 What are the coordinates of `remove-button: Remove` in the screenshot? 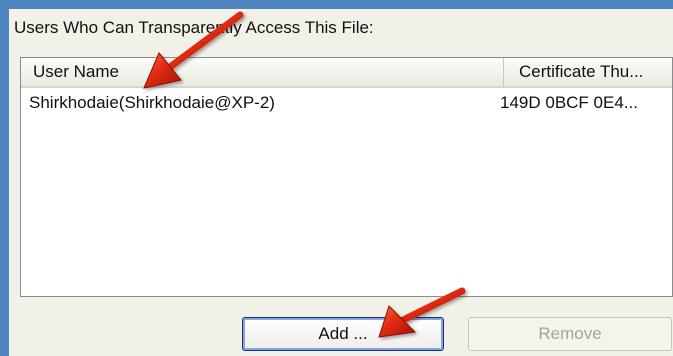 It's located at (570, 334).